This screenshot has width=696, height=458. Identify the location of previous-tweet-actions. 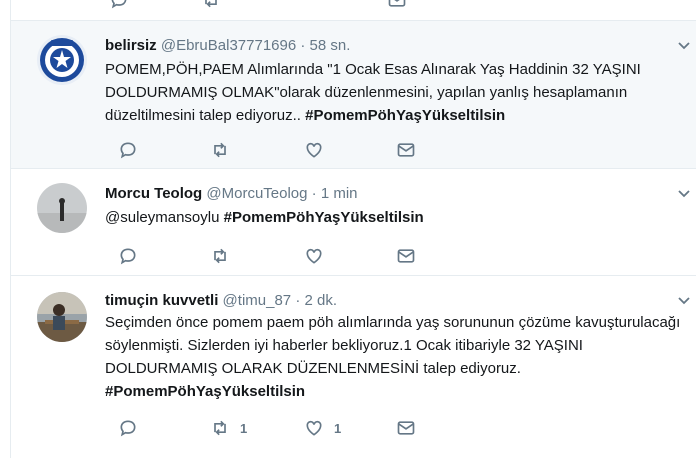
(353, 10).